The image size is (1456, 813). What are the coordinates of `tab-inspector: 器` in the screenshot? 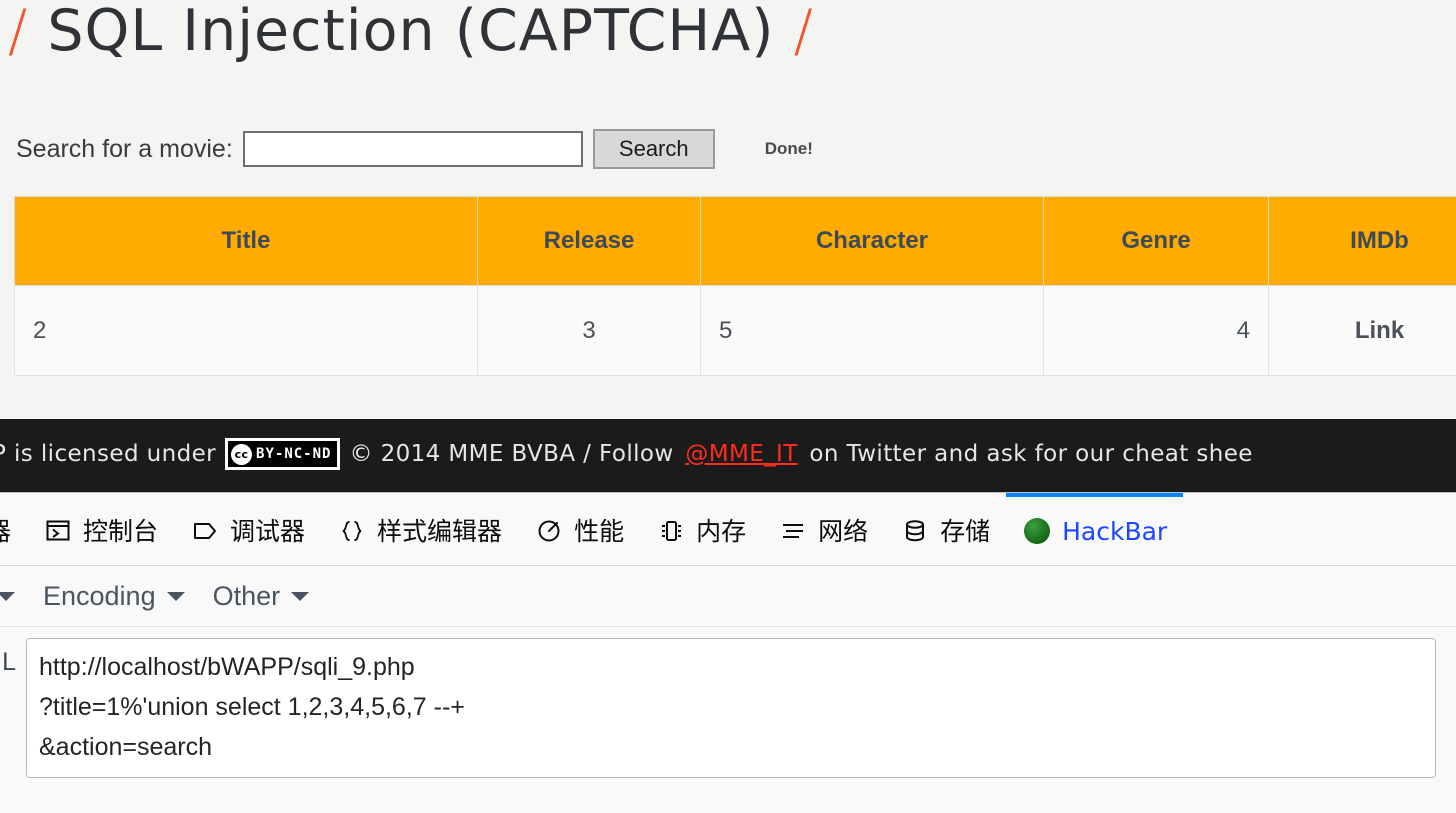 It's located at (13, 529).